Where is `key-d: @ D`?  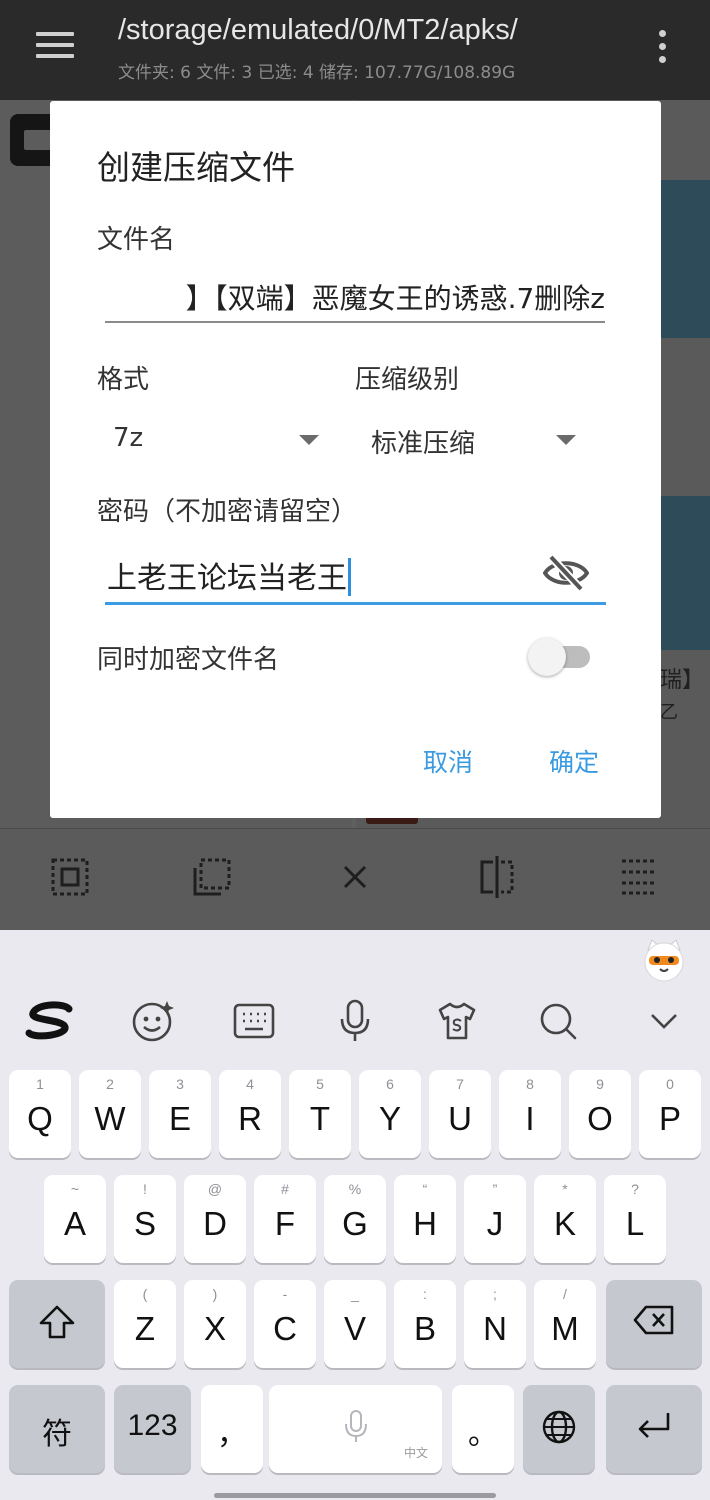 key-d: @ D is located at coordinates (215, 1219).